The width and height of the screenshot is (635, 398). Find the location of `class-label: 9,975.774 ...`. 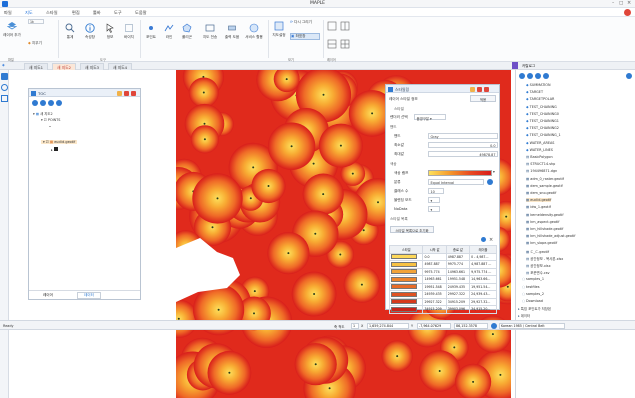

class-label: 9,975.774 ... is located at coordinates (483, 271).